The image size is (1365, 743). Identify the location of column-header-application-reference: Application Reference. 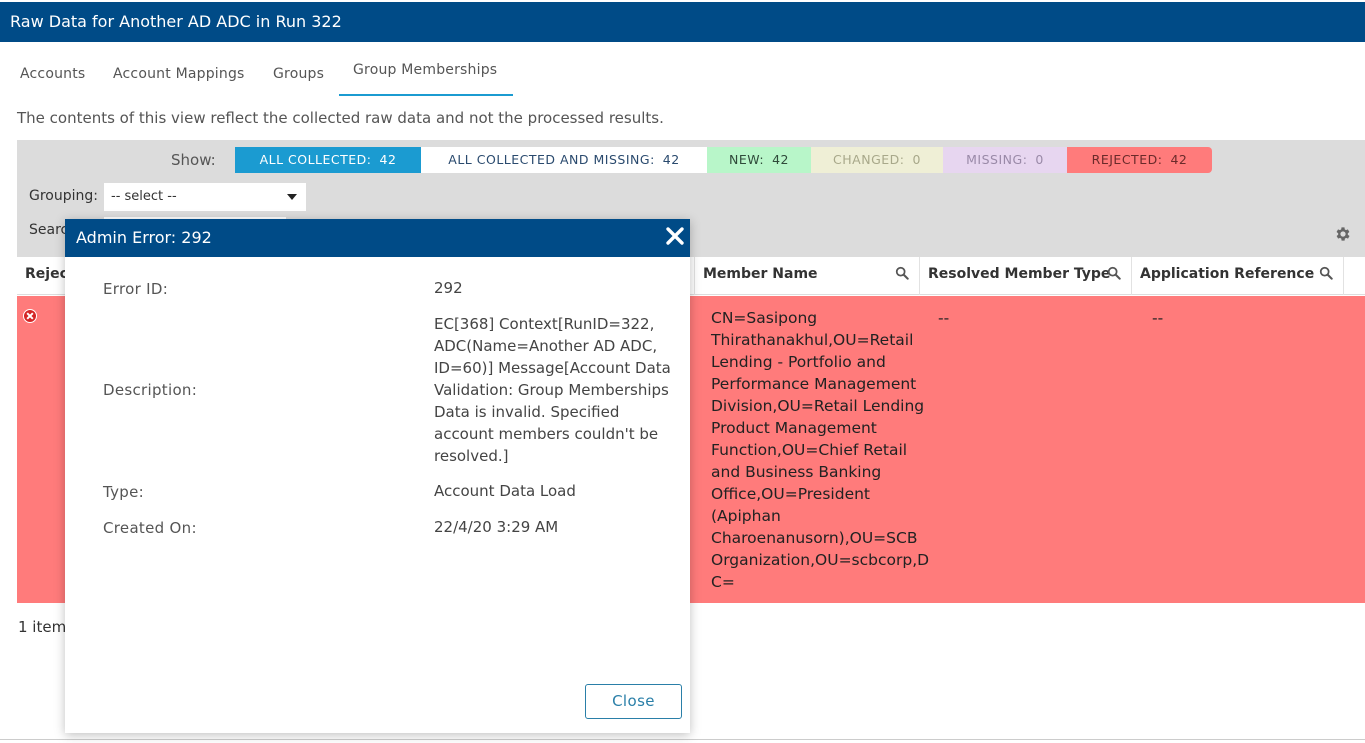
(1238, 276).